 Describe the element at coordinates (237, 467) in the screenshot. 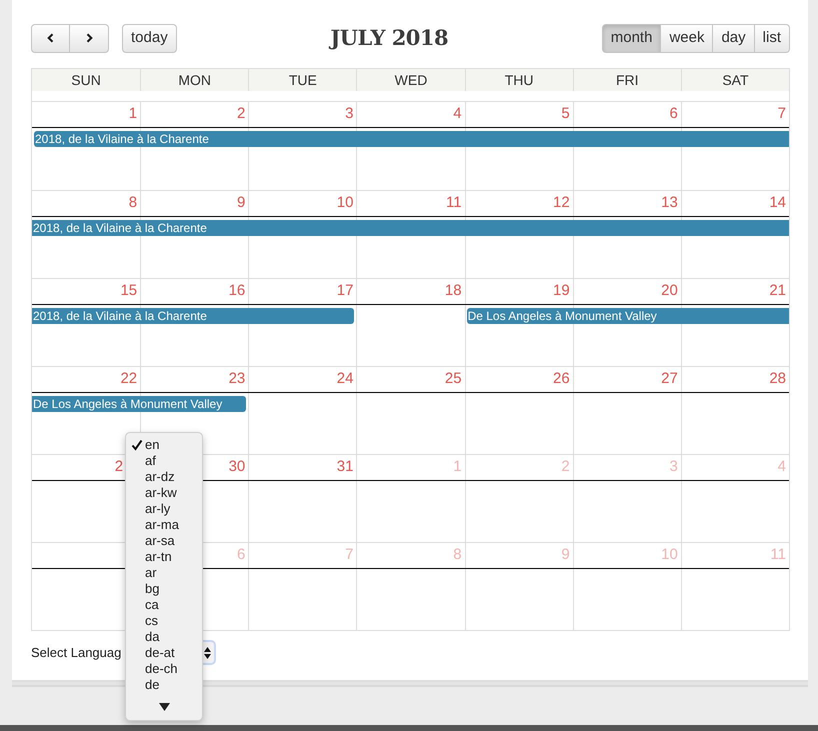

I see `day-number: 30` at that location.